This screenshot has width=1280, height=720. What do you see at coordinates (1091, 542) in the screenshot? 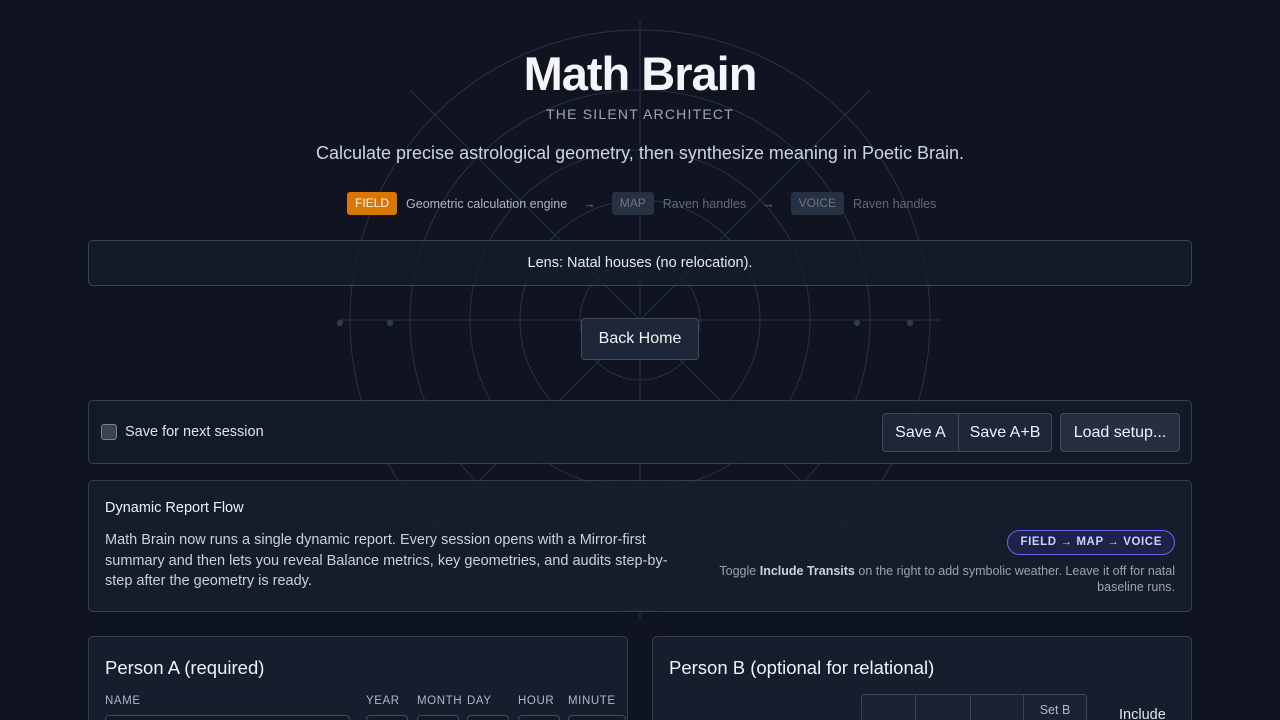
I see `flow-badge: FIELD → MAP → VOICE` at bounding box center [1091, 542].